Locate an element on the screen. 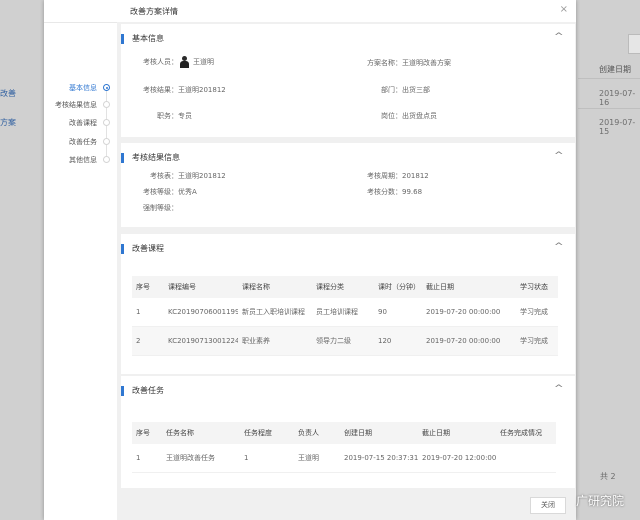 This screenshot has height=520, width=640. bg-date-1: 2019-07-16 is located at coordinates (617, 98).